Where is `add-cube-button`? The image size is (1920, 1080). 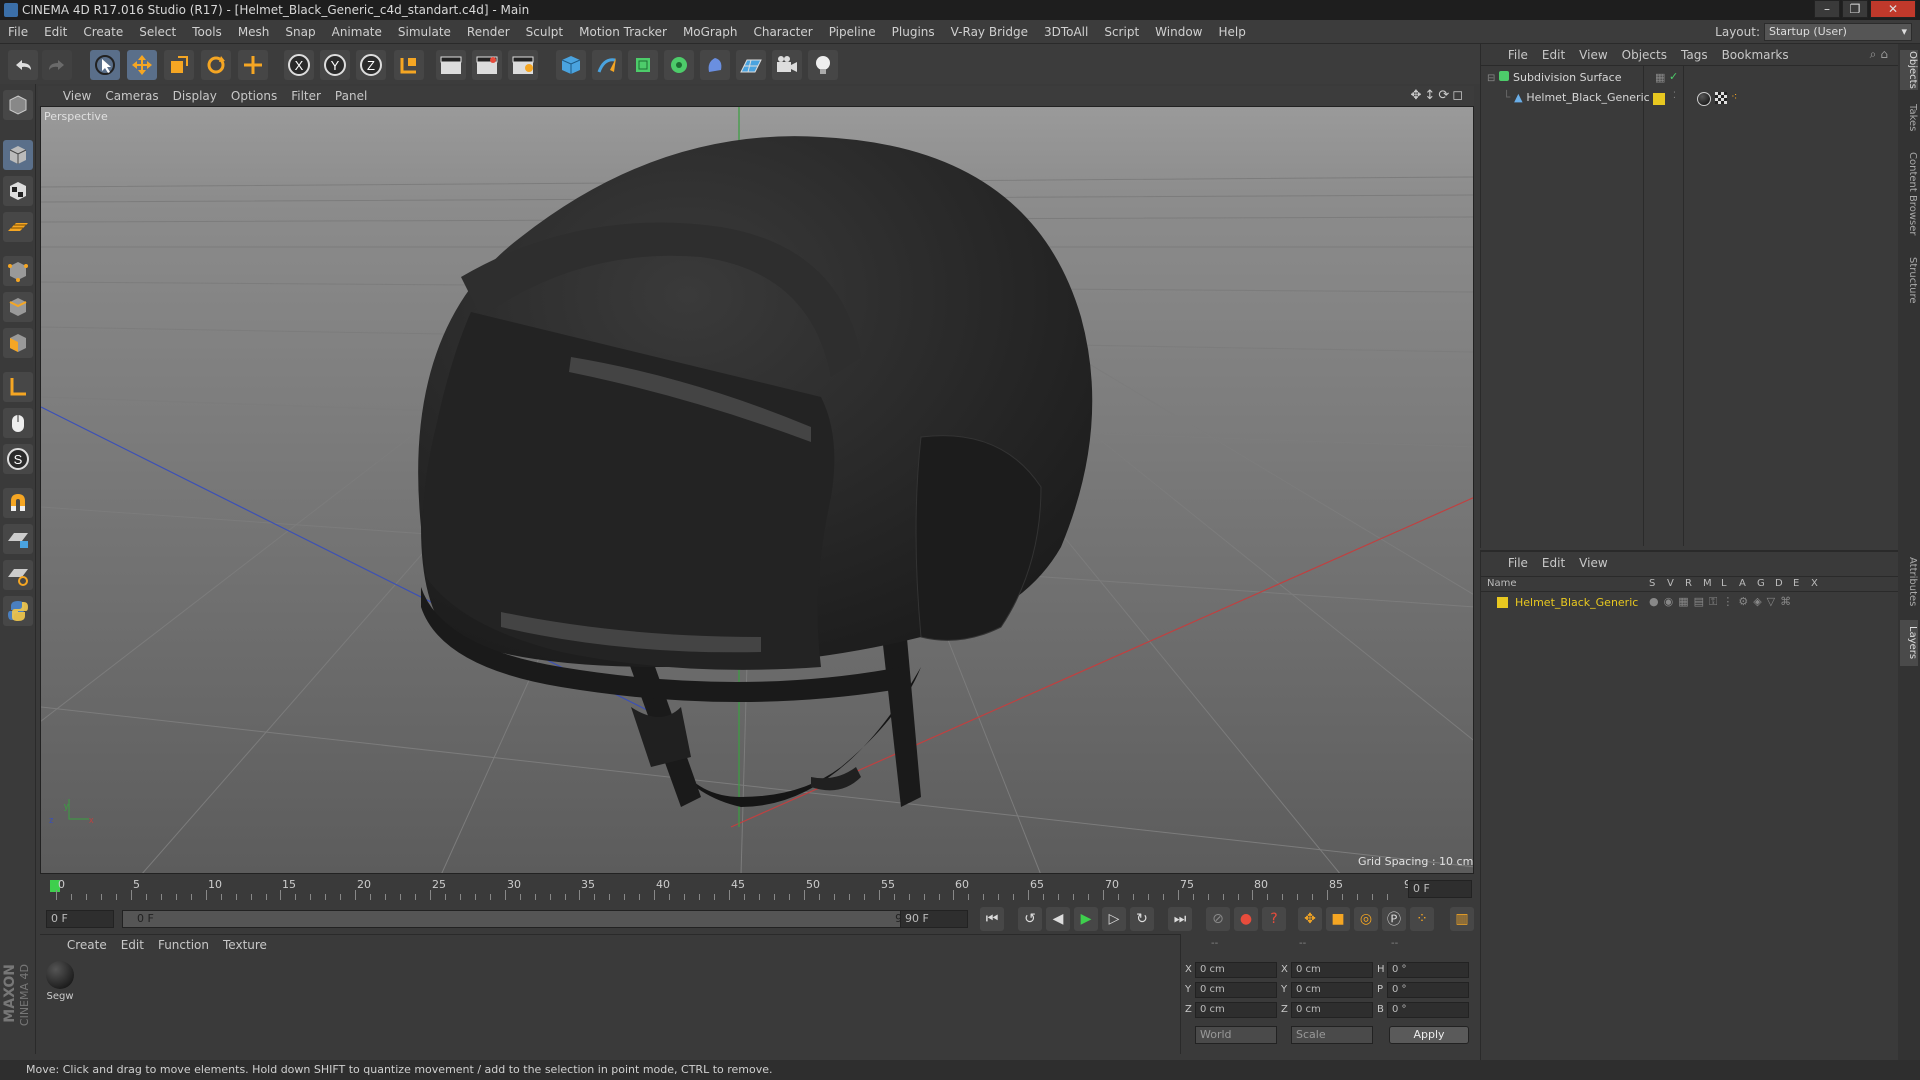 add-cube-button is located at coordinates (571, 65).